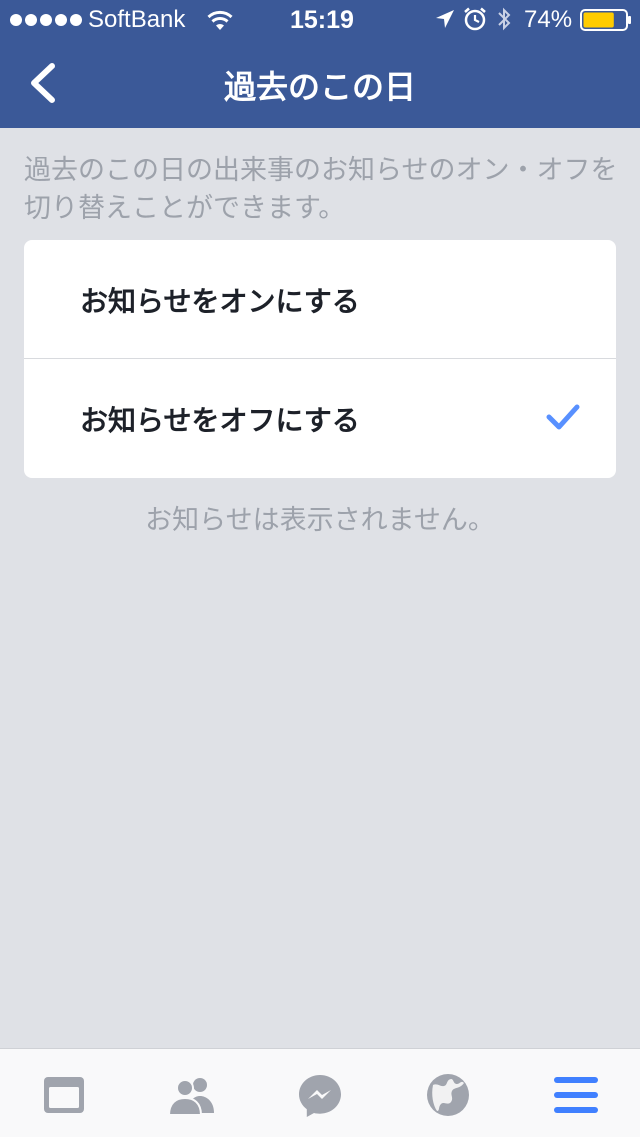  I want to click on menu-icon, so click(576, 1095).